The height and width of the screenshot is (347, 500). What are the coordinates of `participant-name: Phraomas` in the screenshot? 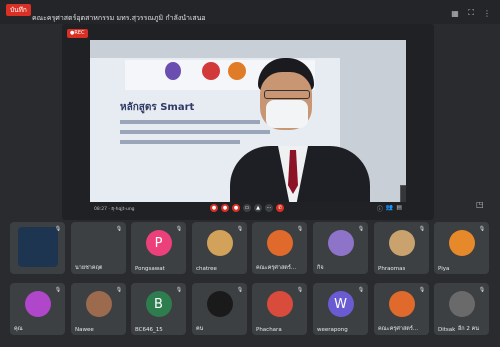 It's located at (392, 269).